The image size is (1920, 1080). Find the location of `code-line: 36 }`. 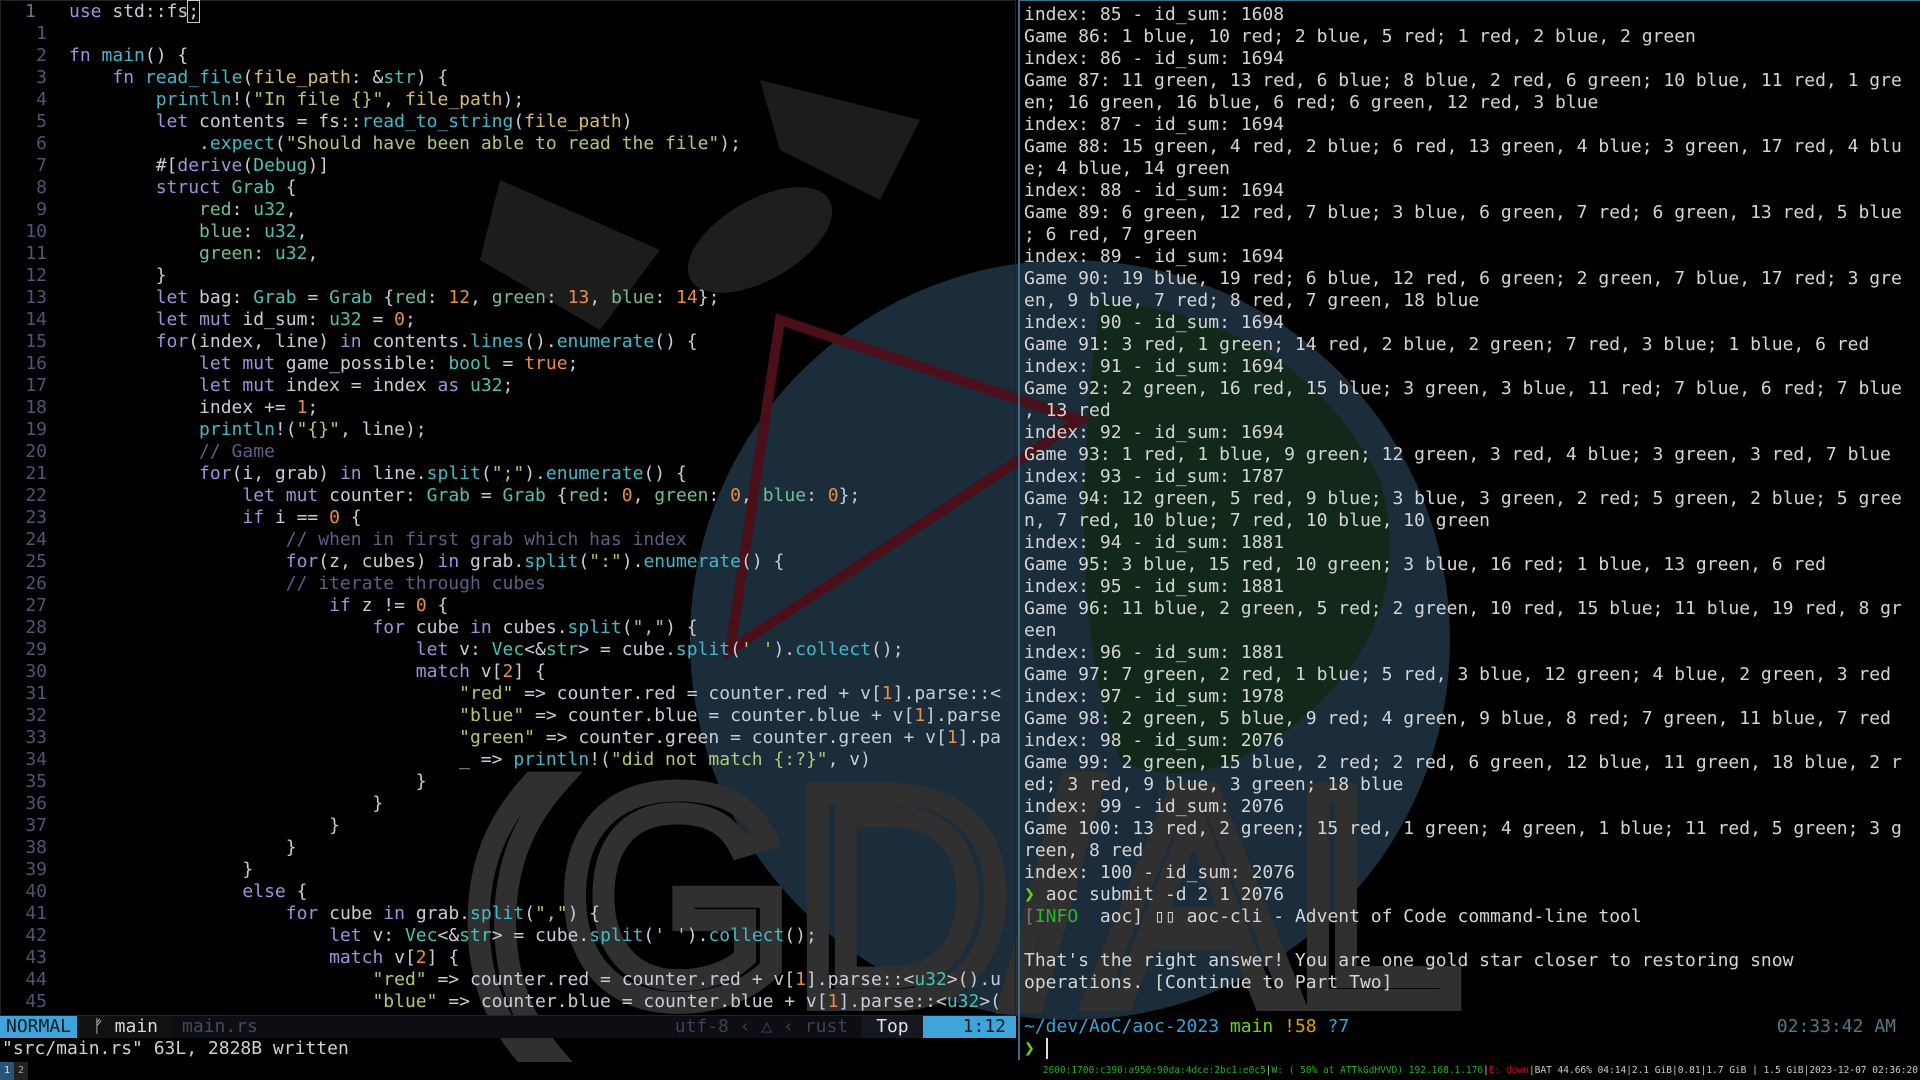

code-line: 36 } is located at coordinates (508, 804).